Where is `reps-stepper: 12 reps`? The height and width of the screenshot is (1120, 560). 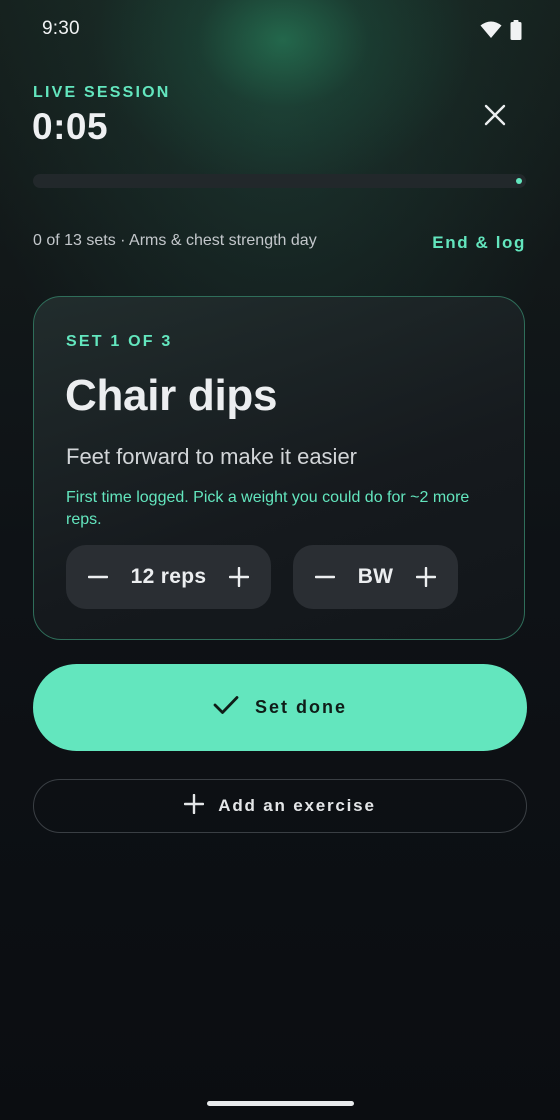 reps-stepper: 12 reps is located at coordinates (168, 577).